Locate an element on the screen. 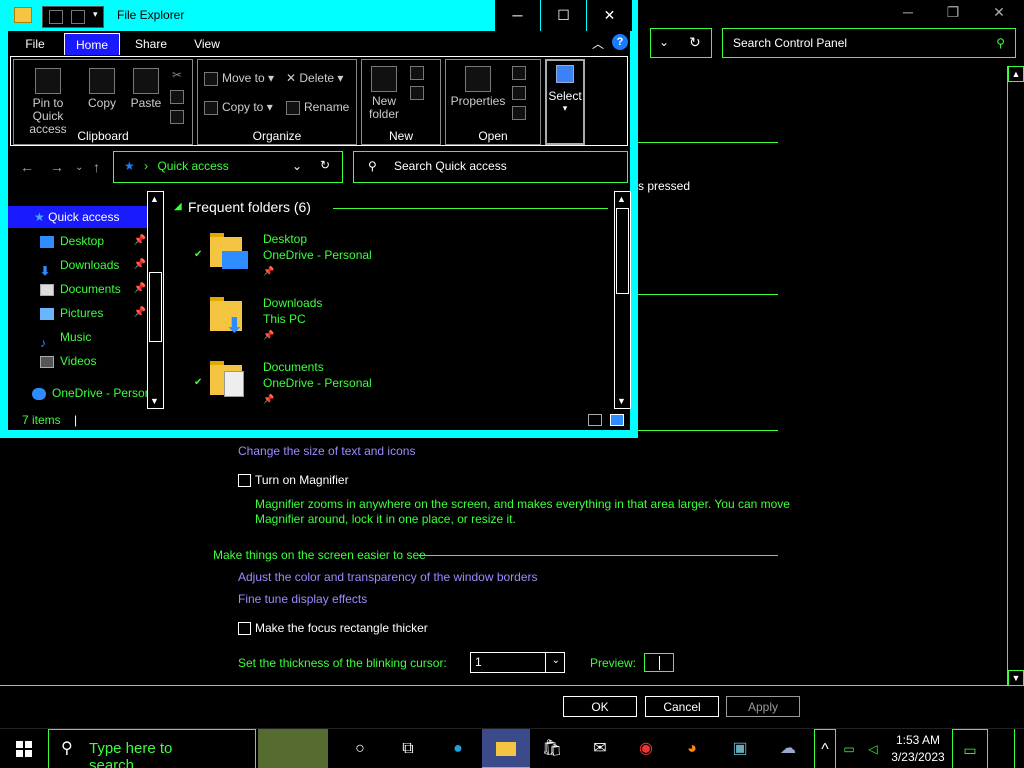 This screenshot has height=768, width=1024. cursor-thickness-select: 1 ⌄ is located at coordinates (517, 662).